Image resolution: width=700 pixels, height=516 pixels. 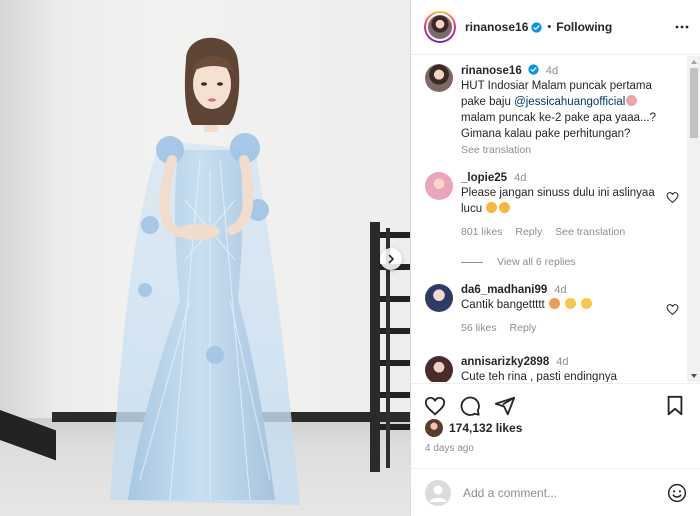 I want to click on heart-eyes-emoji-icon, so click(x=554, y=303).